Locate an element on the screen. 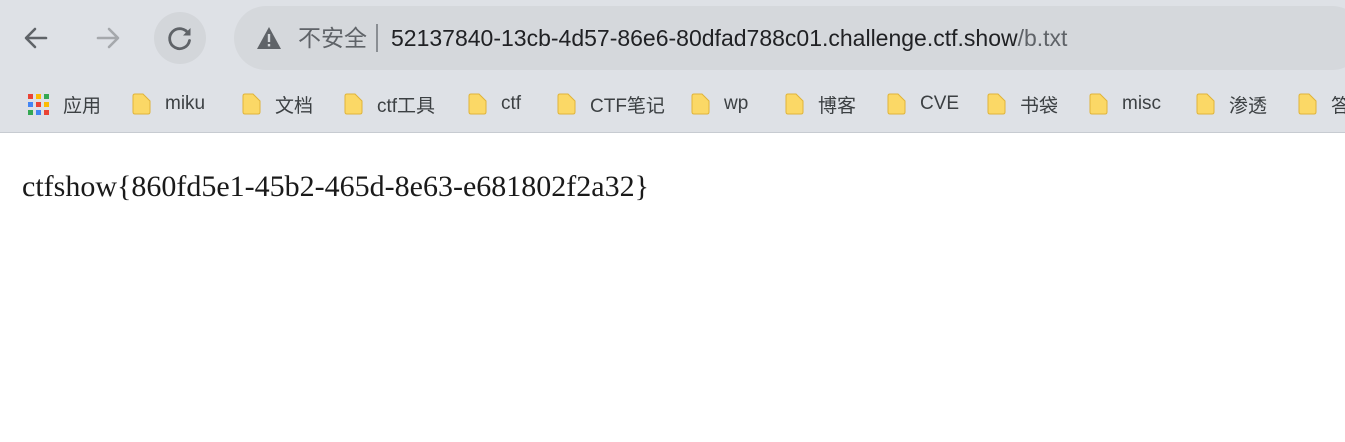  reload-button is located at coordinates (180, 38).